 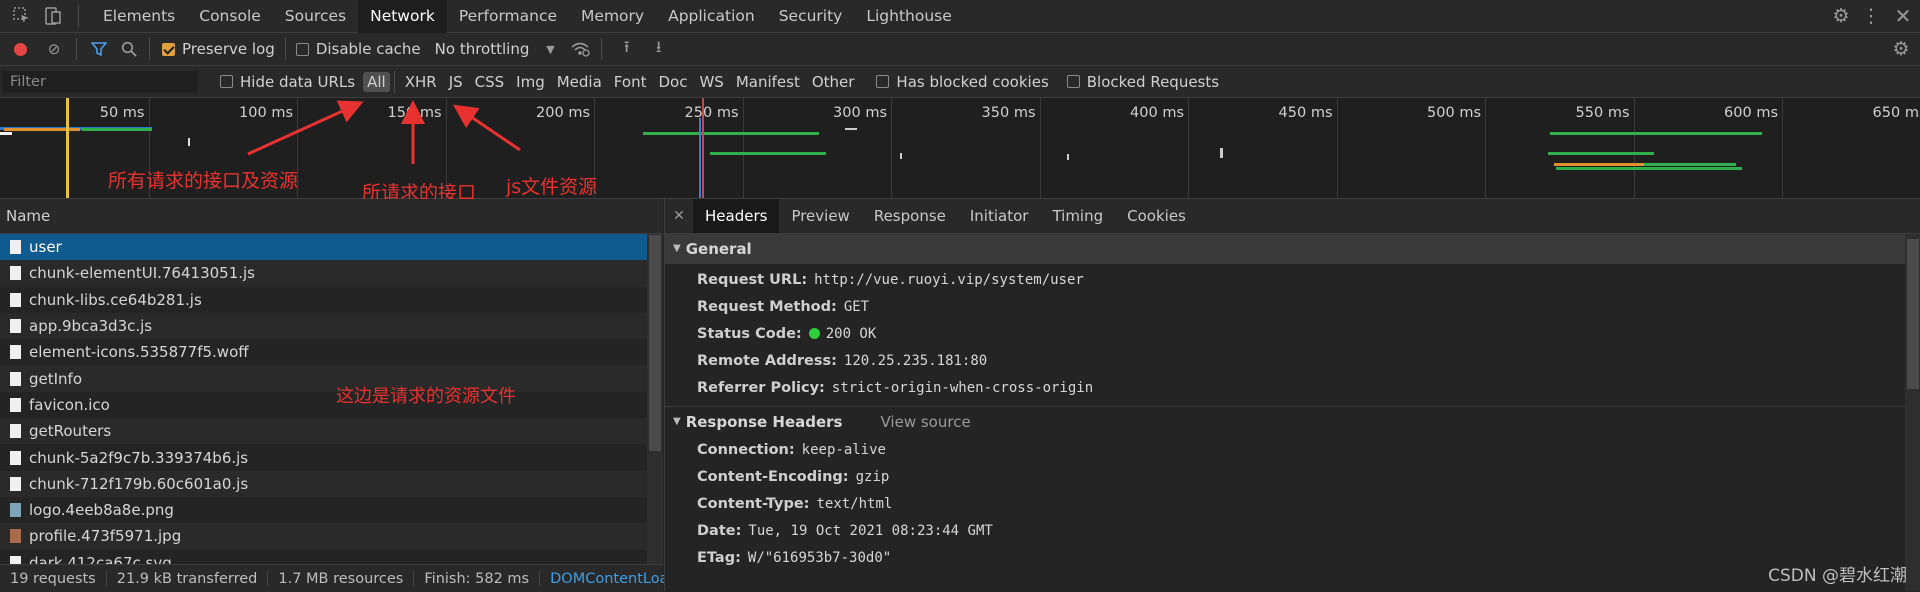 I want to click on clear-icon: ⊘, so click(x=54, y=49).